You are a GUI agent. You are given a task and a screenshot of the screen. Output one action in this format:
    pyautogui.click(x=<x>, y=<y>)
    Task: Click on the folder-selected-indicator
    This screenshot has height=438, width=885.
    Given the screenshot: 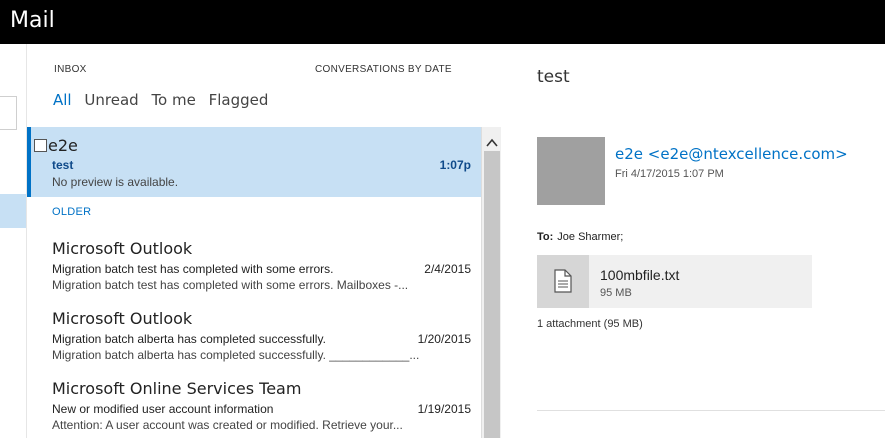 What is the action you would take?
    pyautogui.click(x=13, y=211)
    